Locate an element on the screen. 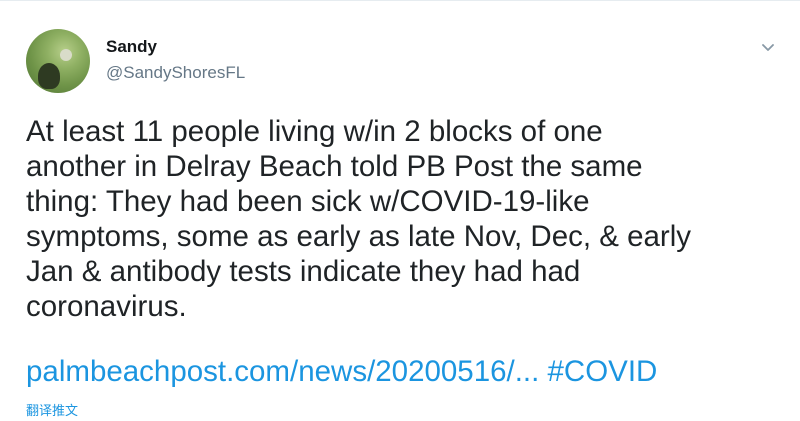 Image resolution: width=800 pixels, height=421 pixels. translate-tweet-link: 翻译推文 is located at coordinates (52, 409).